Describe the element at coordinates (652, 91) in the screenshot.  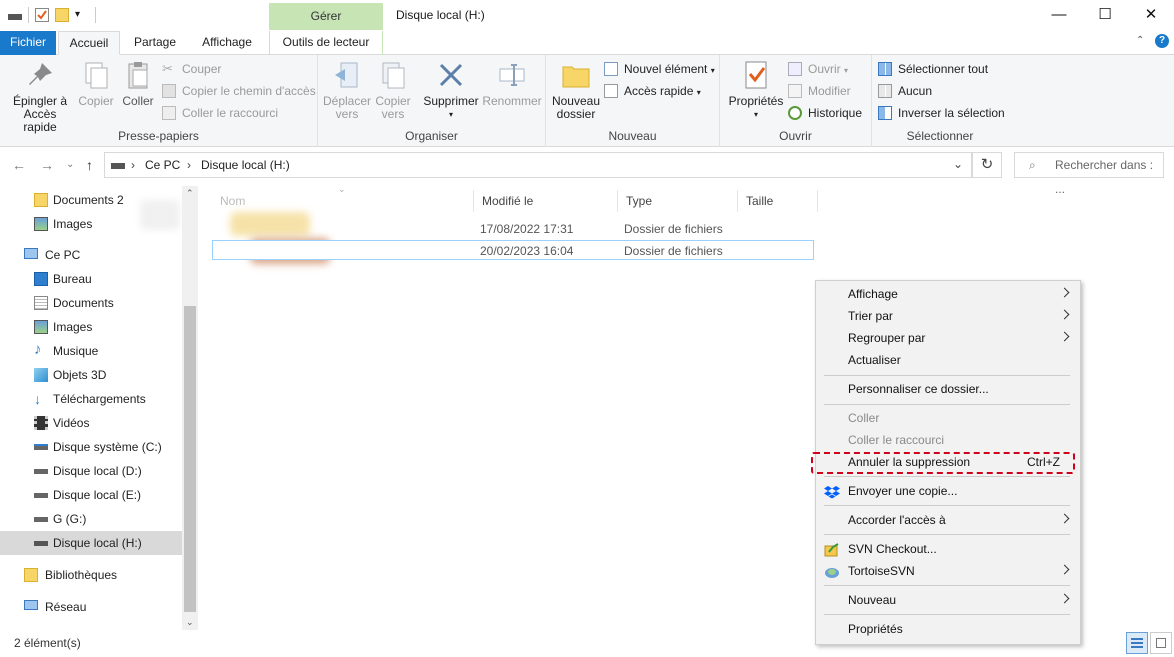
I see `easy-access-button: Accès rapide ▾` at that location.